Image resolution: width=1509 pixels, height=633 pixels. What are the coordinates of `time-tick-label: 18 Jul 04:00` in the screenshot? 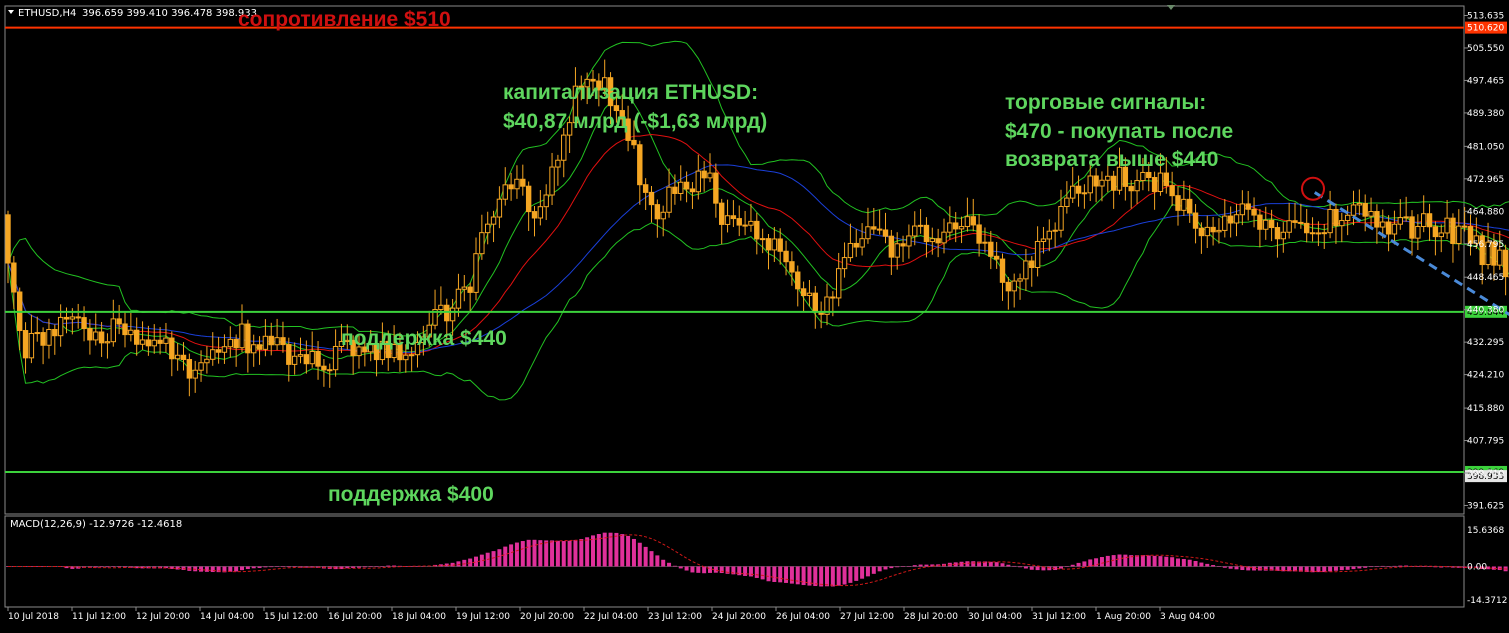 It's located at (419, 617).